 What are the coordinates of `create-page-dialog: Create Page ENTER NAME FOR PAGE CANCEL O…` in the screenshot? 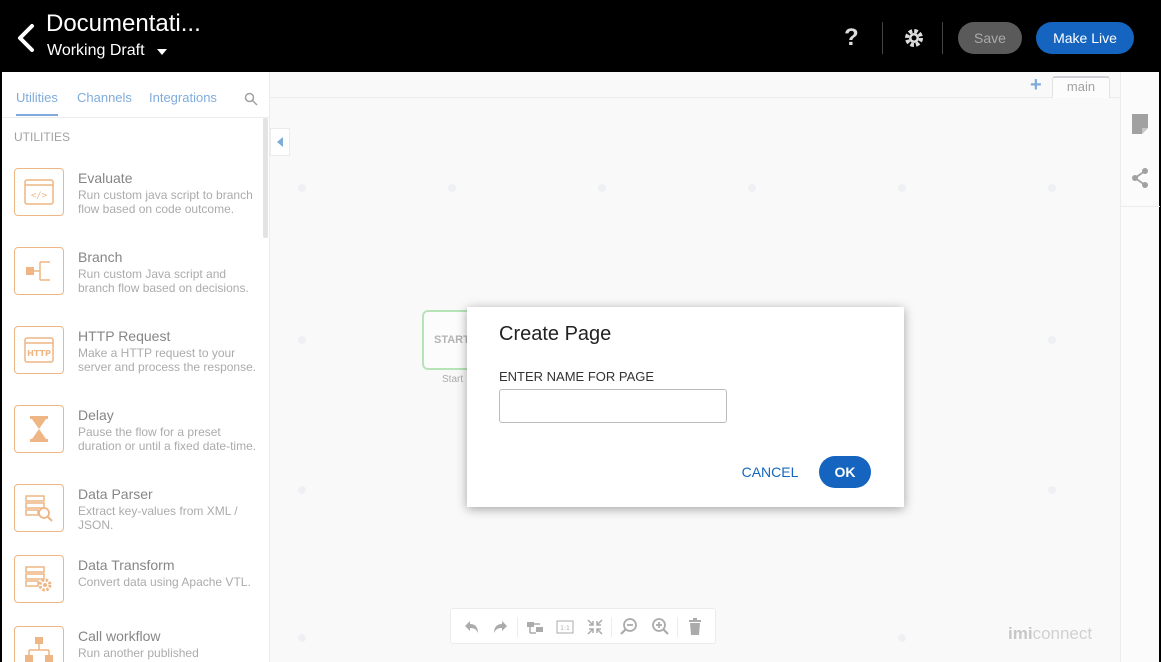 It's located at (685, 407).